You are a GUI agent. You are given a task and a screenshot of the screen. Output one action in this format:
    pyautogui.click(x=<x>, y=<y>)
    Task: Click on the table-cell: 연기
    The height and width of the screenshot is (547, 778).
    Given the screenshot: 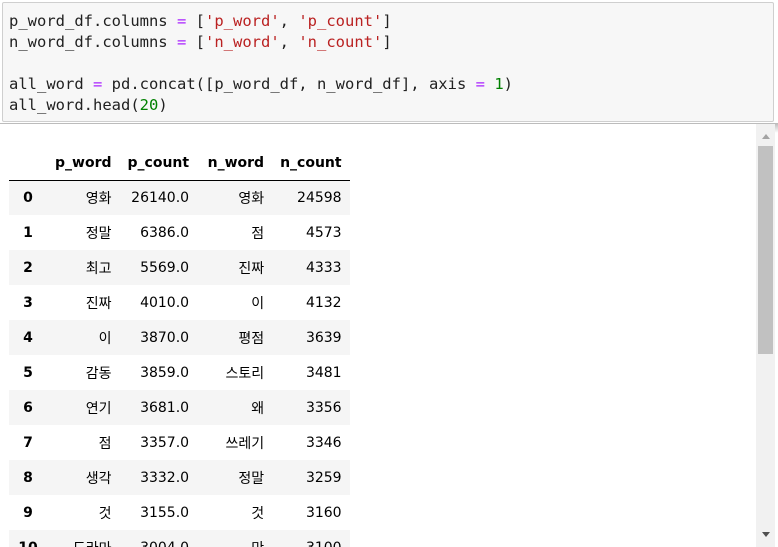 What is the action you would take?
    pyautogui.click(x=98, y=408)
    